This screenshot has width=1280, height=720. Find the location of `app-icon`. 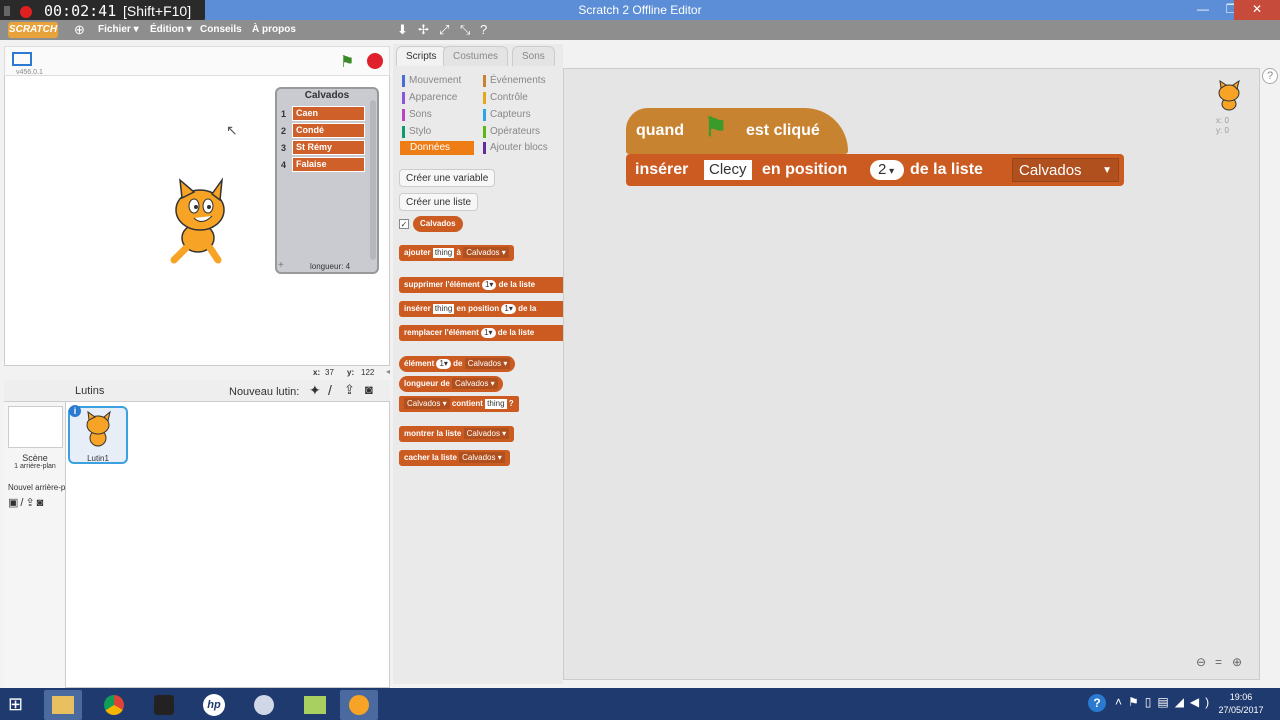

app-icon is located at coordinates (265, 705).